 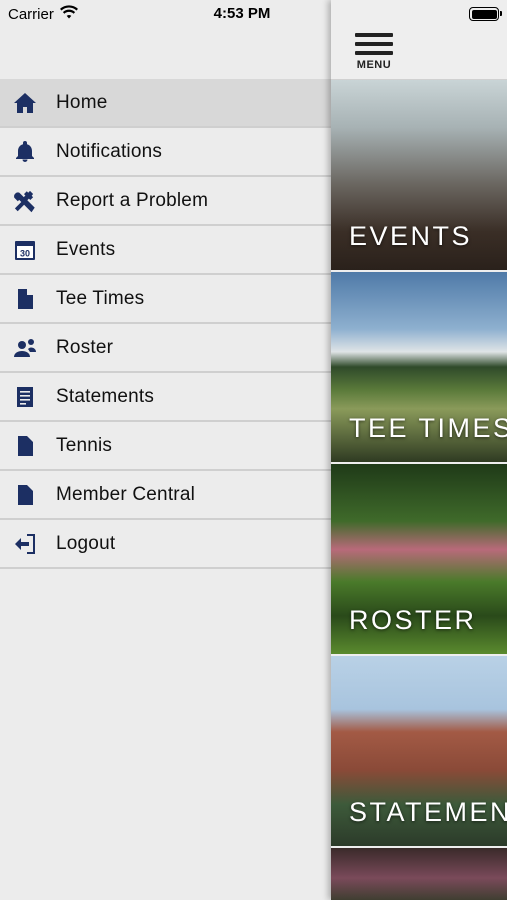 What do you see at coordinates (419, 367) in the screenshot?
I see `tile-tee-times: TEE TIMES` at bounding box center [419, 367].